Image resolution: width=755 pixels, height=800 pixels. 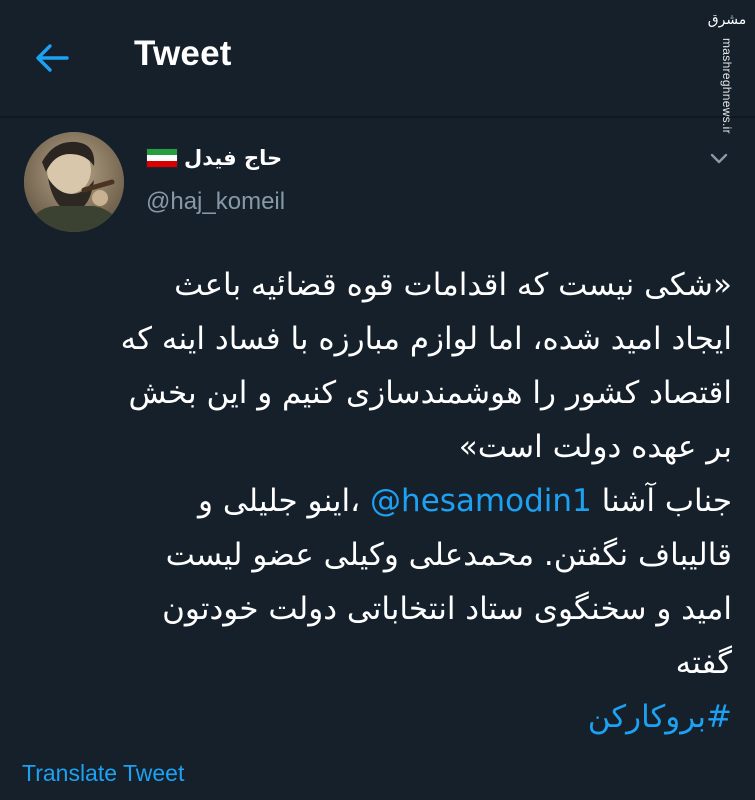 What do you see at coordinates (430, 393) in the screenshot?
I see `tweet-line-3: اقتصاد کشور را هوشمندسازی کنیم و این بخش` at bounding box center [430, 393].